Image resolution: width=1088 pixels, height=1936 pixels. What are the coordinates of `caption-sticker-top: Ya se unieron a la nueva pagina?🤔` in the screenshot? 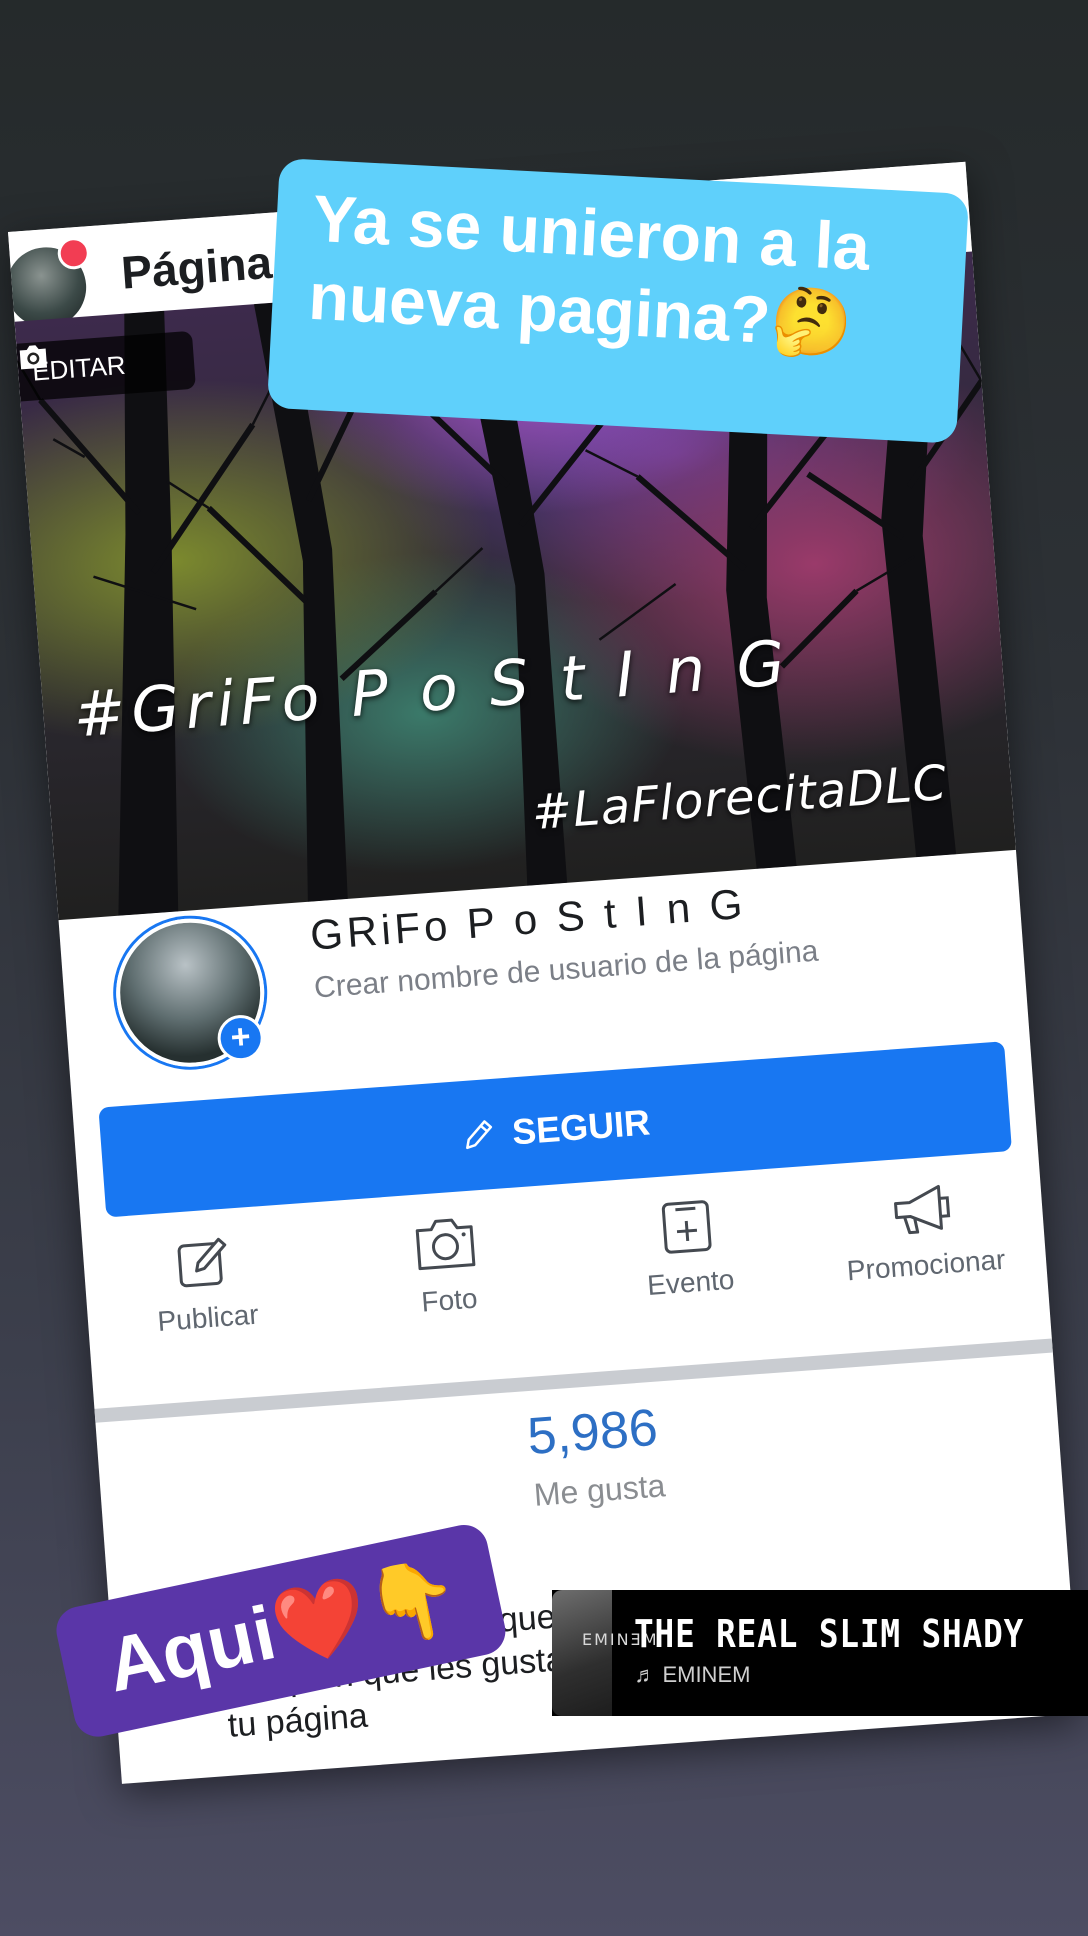 It's located at (618, 301).